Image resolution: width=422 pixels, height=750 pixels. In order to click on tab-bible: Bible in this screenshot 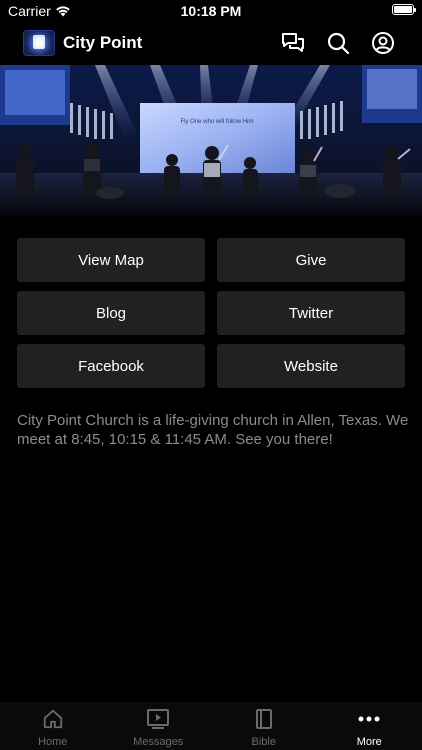, I will do `click(264, 726)`.